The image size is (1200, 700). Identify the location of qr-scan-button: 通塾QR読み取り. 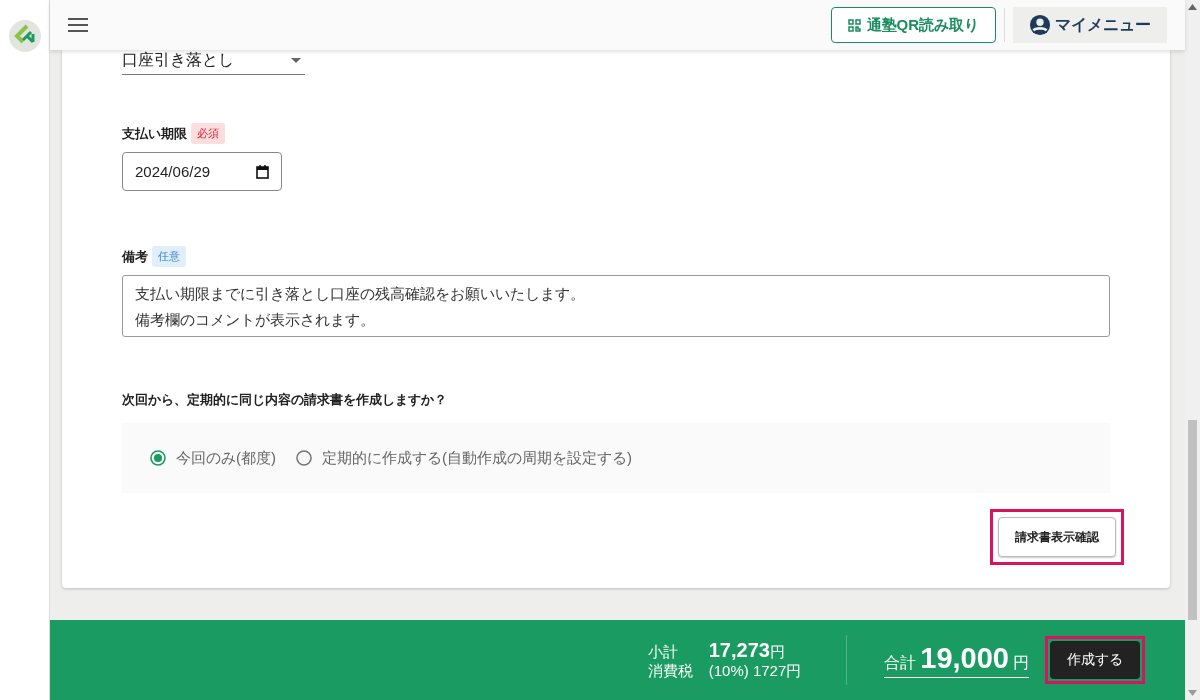
(913, 25).